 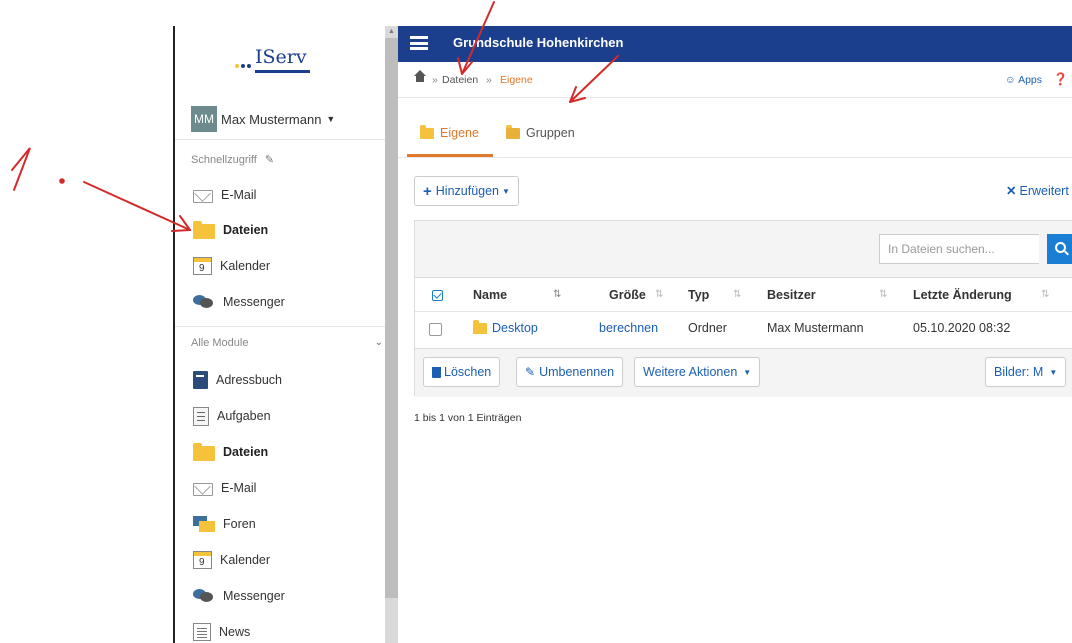 What do you see at coordinates (743, 249) in the screenshot?
I see `table-header-bar` at bounding box center [743, 249].